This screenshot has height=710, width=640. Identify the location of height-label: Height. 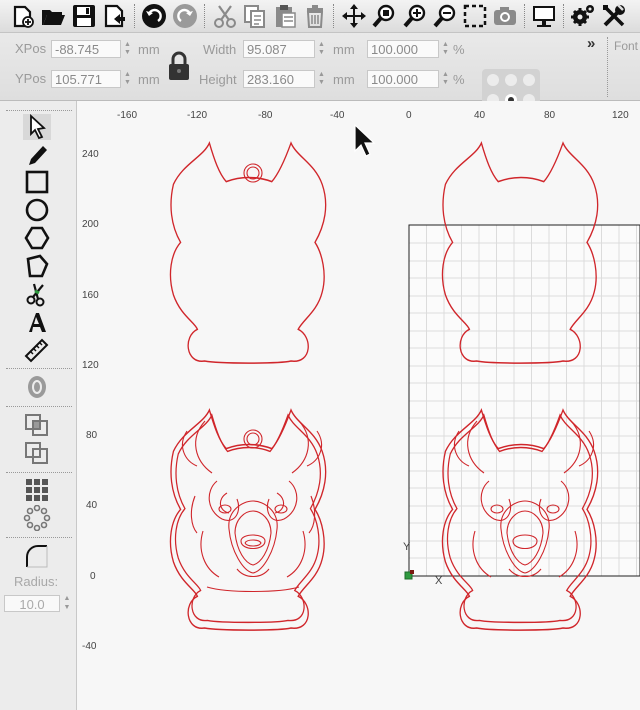
(218, 79).